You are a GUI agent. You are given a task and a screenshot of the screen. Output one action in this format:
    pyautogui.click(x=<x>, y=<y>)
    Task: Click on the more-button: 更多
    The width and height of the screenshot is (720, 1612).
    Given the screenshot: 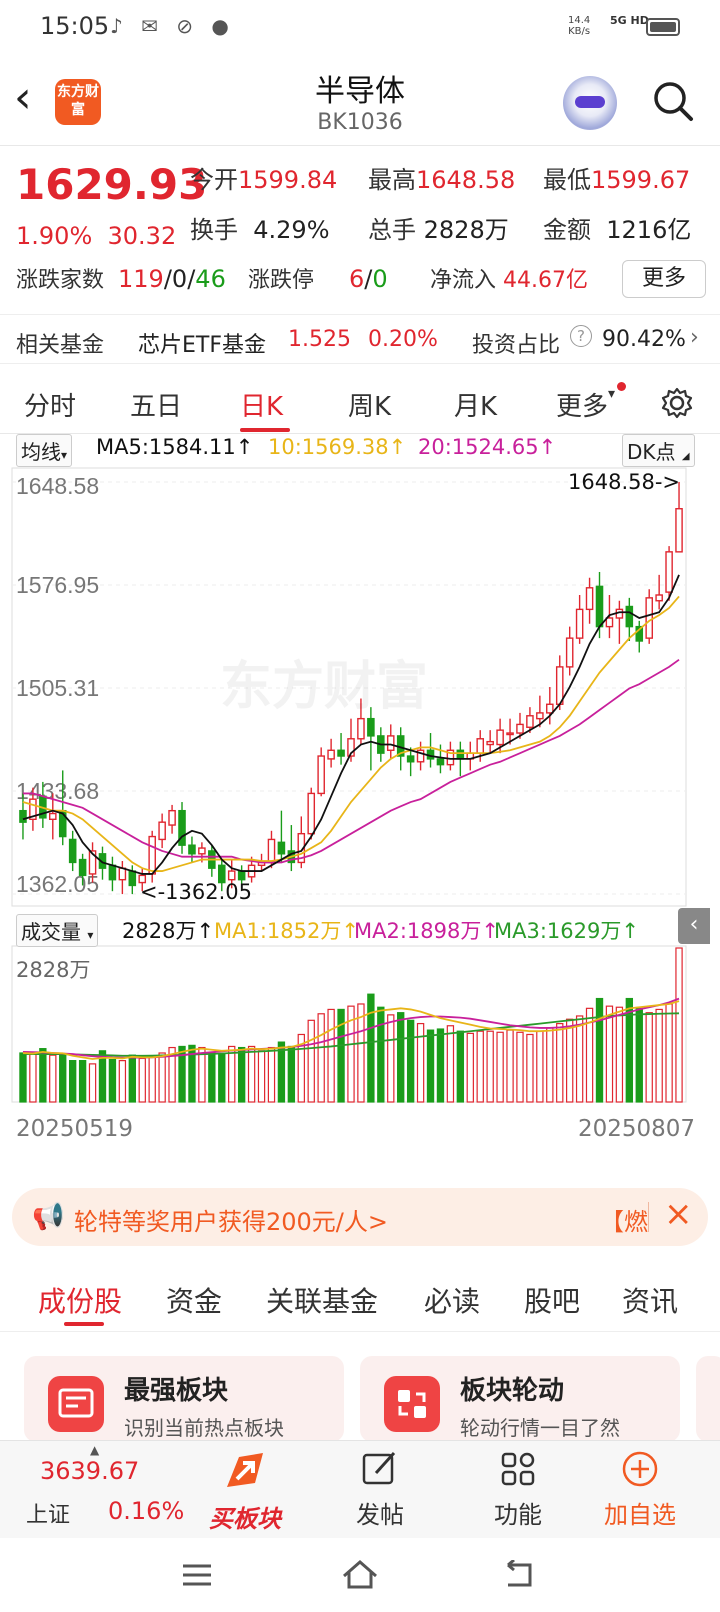 What is the action you would take?
    pyautogui.click(x=664, y=279)
    